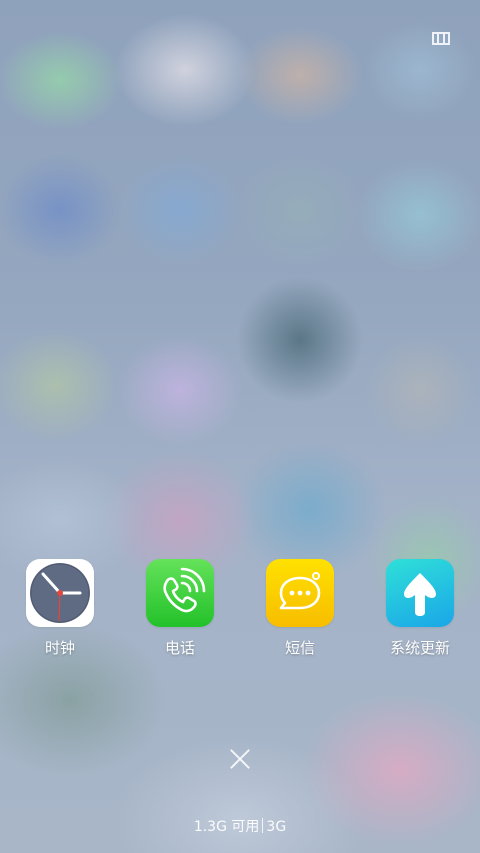  What do you see at coordinates (180, 593) in the screenshot?
I see `phone-icon` at bounding box center [180, 593].